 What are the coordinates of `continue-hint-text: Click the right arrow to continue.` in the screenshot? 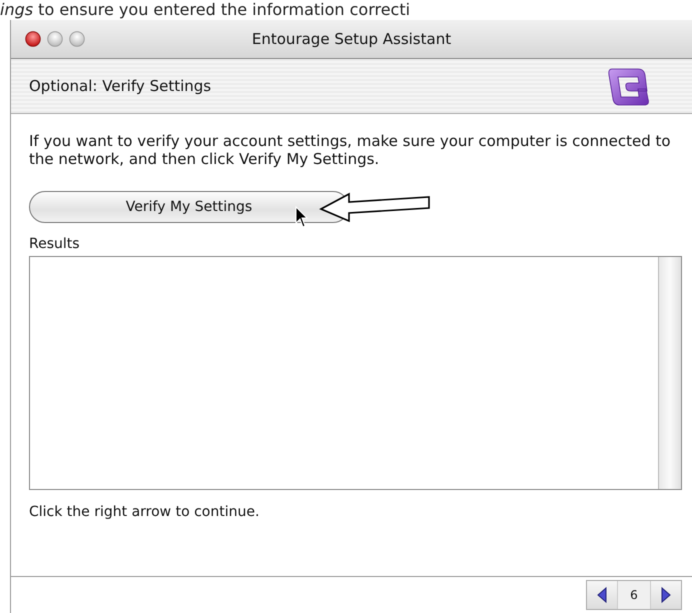 It's located at (144, 513).